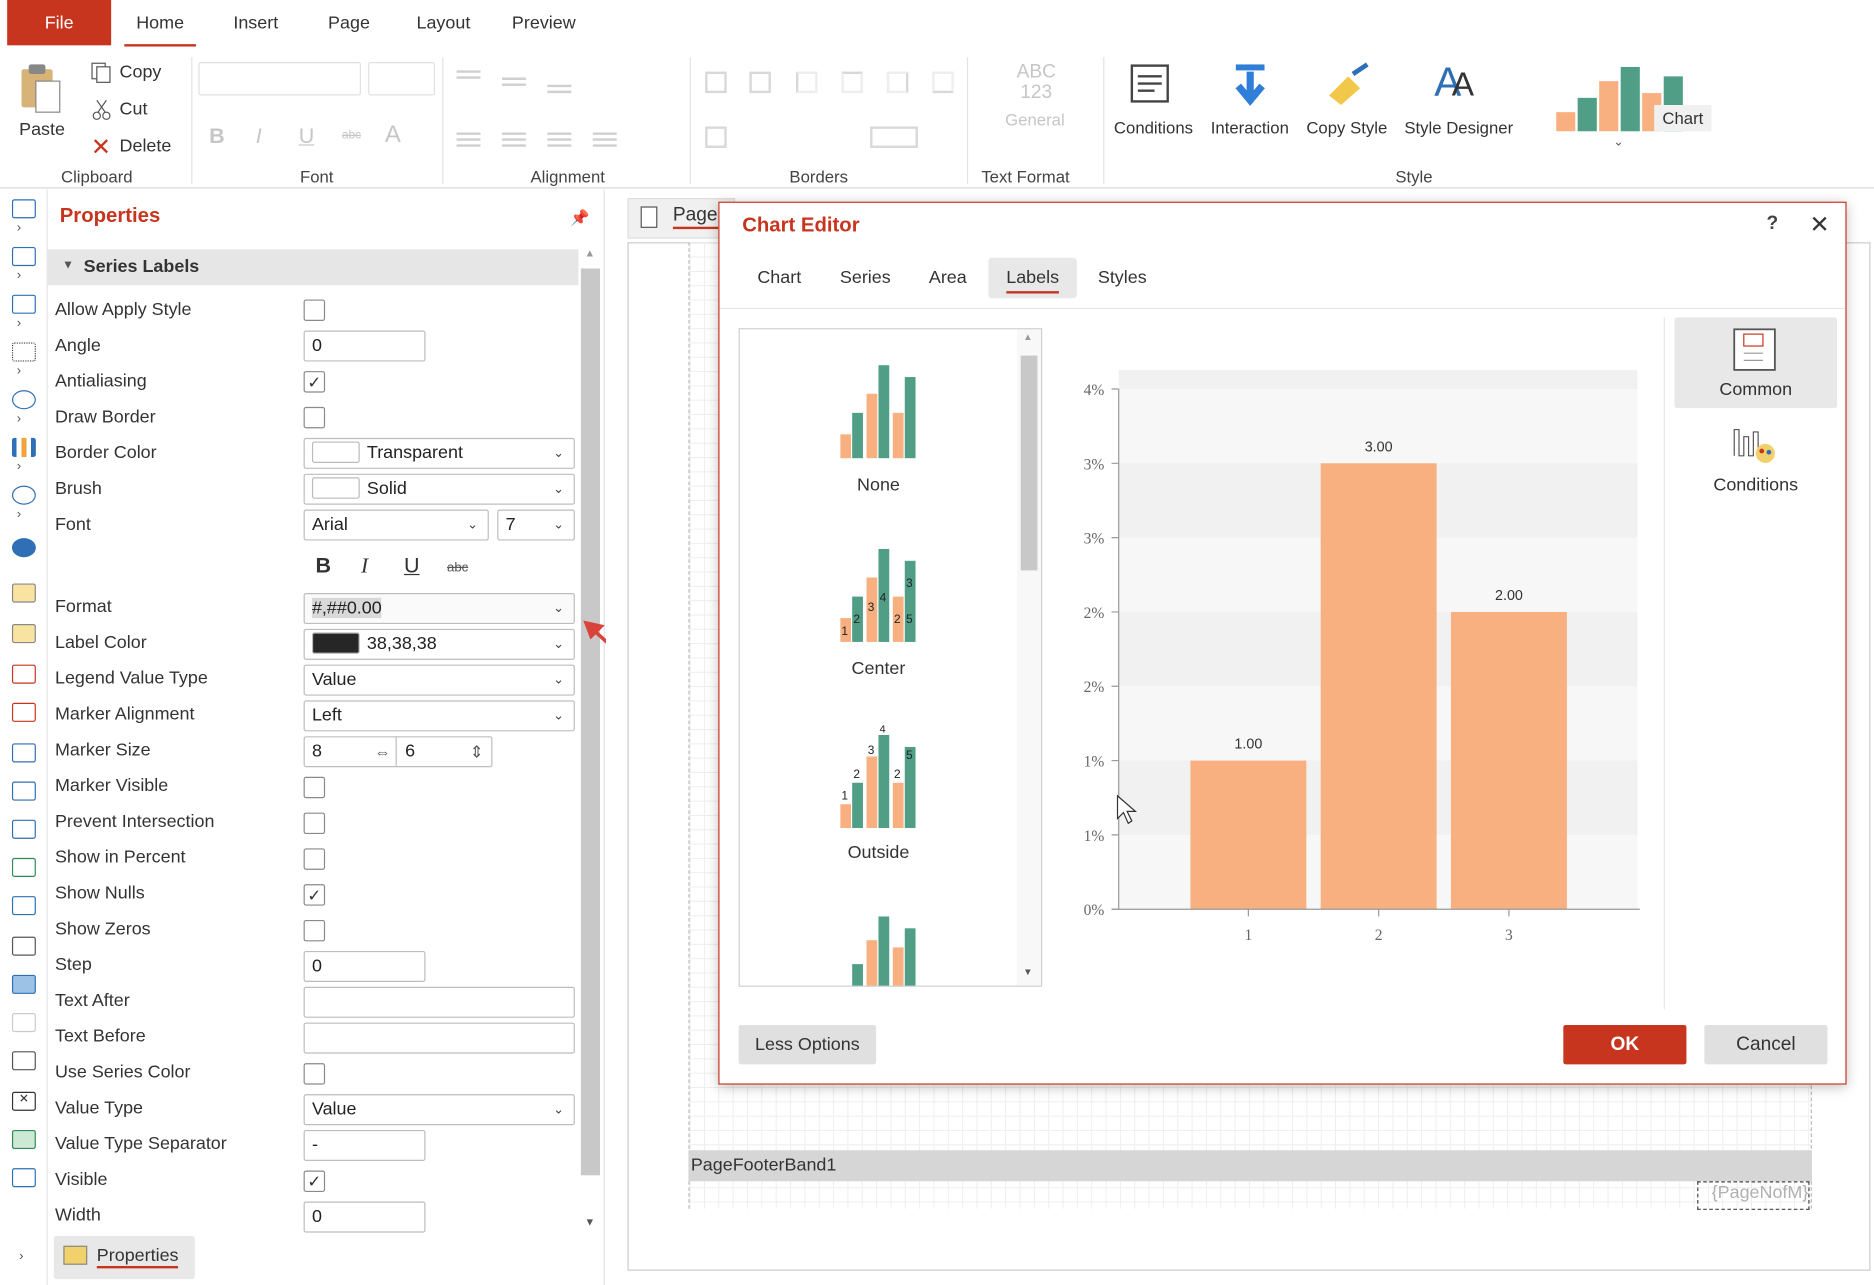 The width and height of the screenshot is (1874, 1285). What do you see at coordinates (124, 1258) in the screenshot?
I see `properties-tab: Properties` at bounding box center [124, 1258].